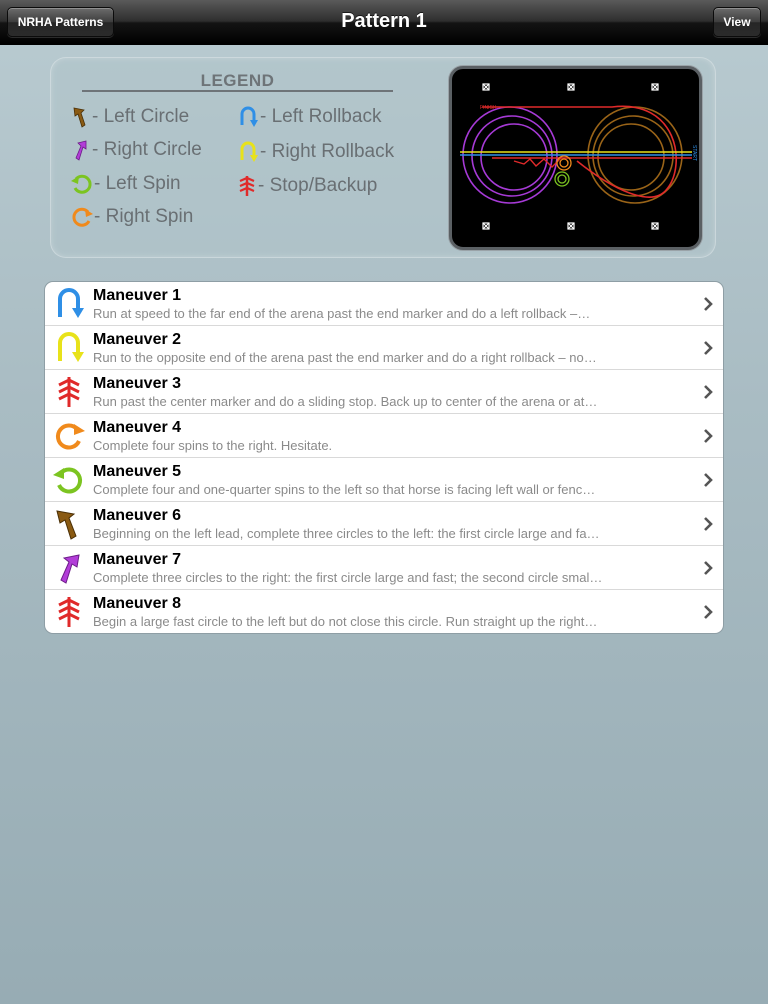 This screenshot has width=768, height=1004. I want to click on finish-label: FINISH, so click(488, 108).